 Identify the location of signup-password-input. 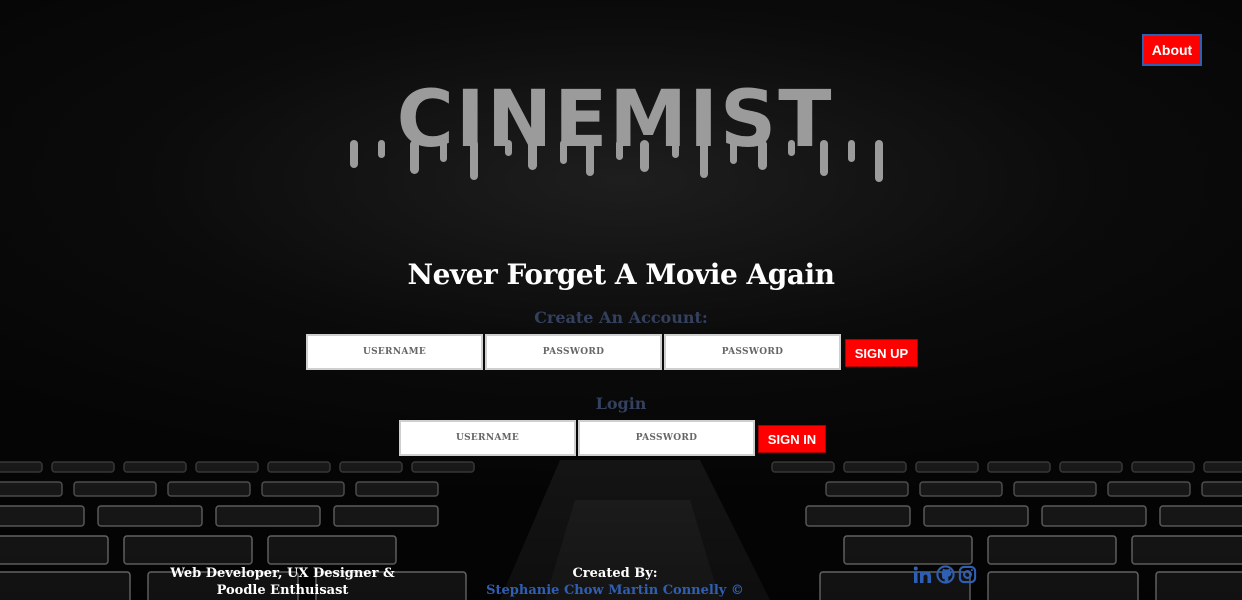
(573, 352).